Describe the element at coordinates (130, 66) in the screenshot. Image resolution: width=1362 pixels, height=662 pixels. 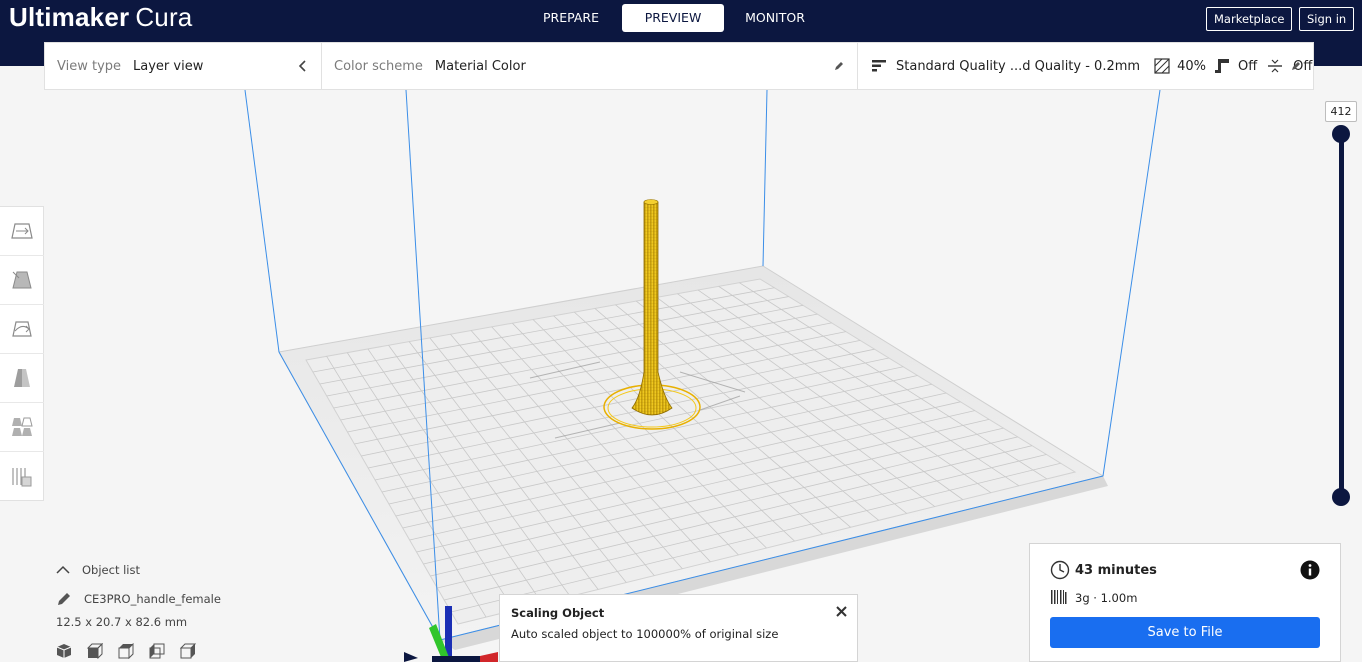
I see `view-type-selector: View type Layer view` at that location.